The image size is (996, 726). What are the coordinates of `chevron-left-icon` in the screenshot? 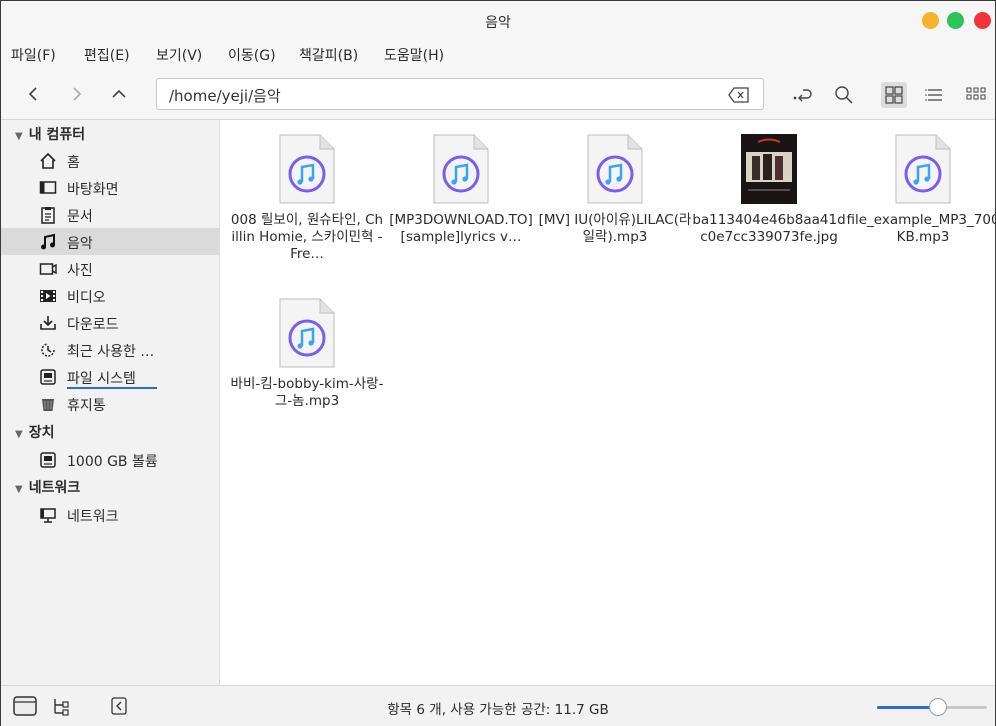 It's located at (32, 94).